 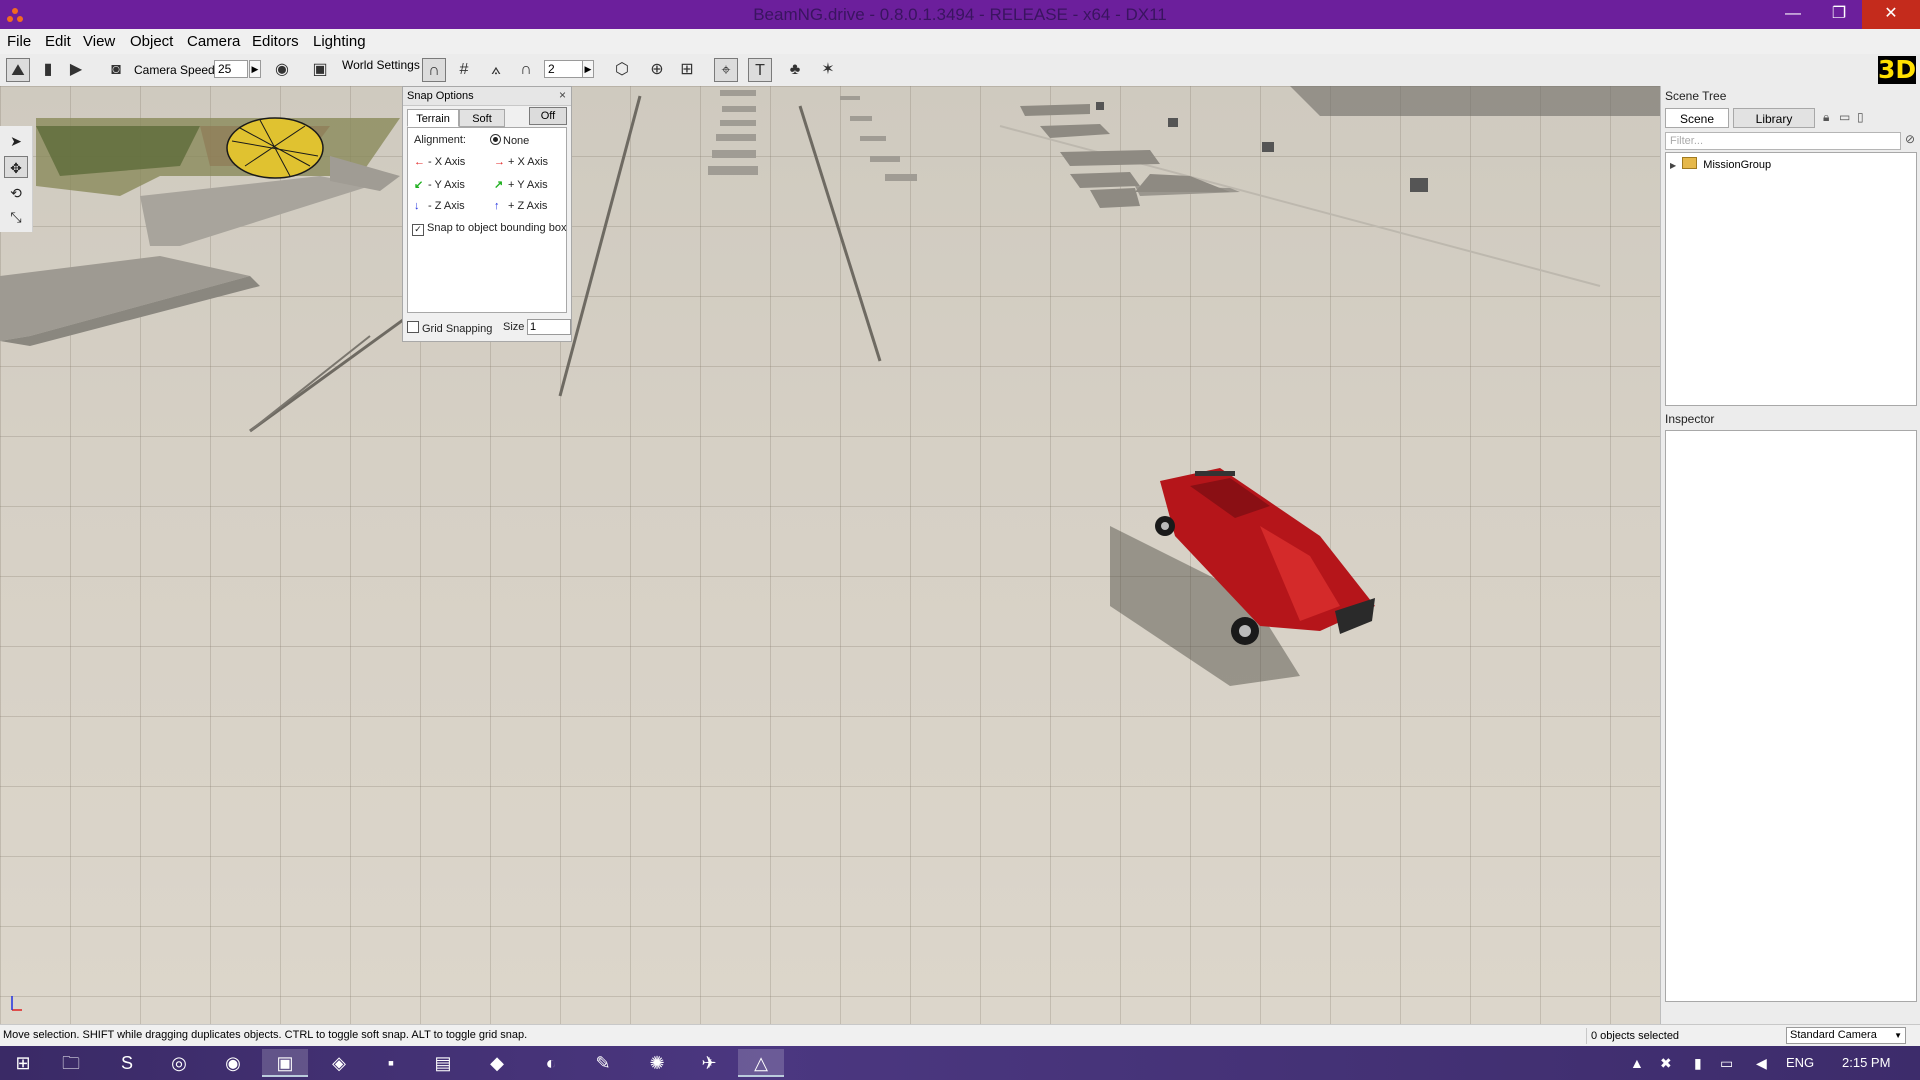 What do you see at coordinates (496, 70) in the screenshot?
I see `terrain-snap-icon: ⟑` at bounding box center [496, 70].